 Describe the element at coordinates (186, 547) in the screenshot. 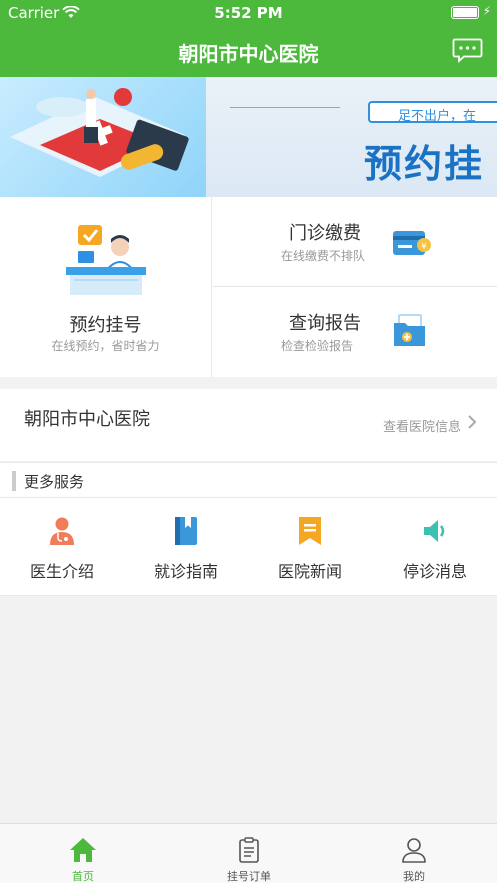

I see `service-guide: 就诊指南` at that location.